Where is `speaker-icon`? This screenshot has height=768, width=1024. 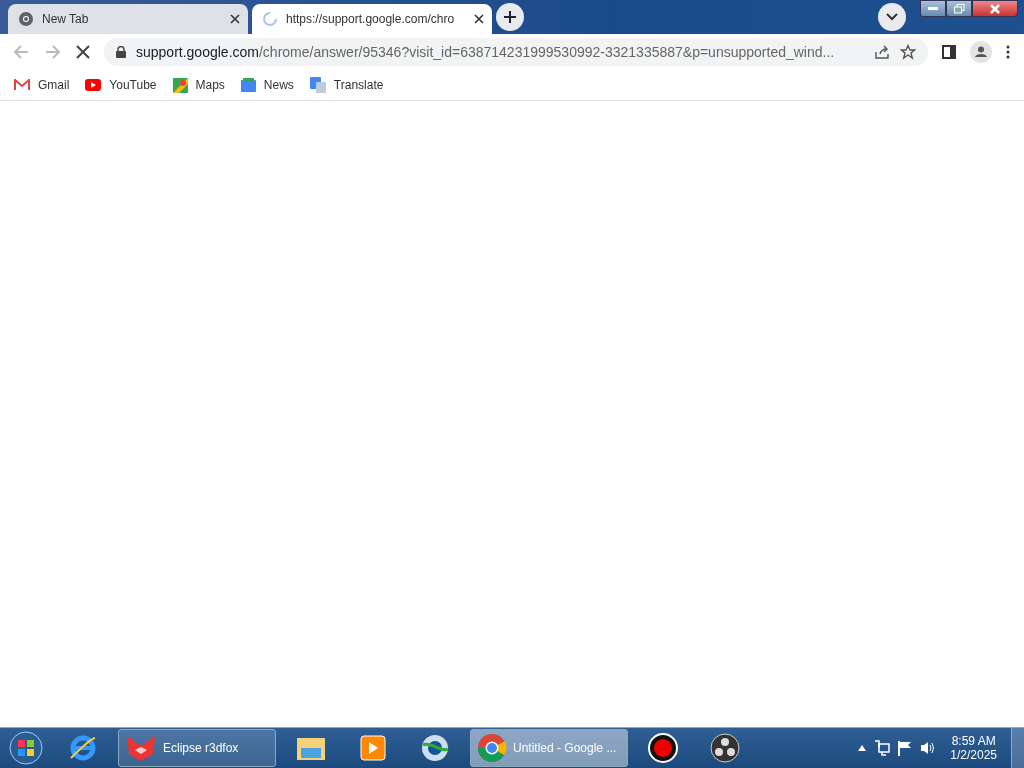 speaker-icon is located at coordinates (928, 748).